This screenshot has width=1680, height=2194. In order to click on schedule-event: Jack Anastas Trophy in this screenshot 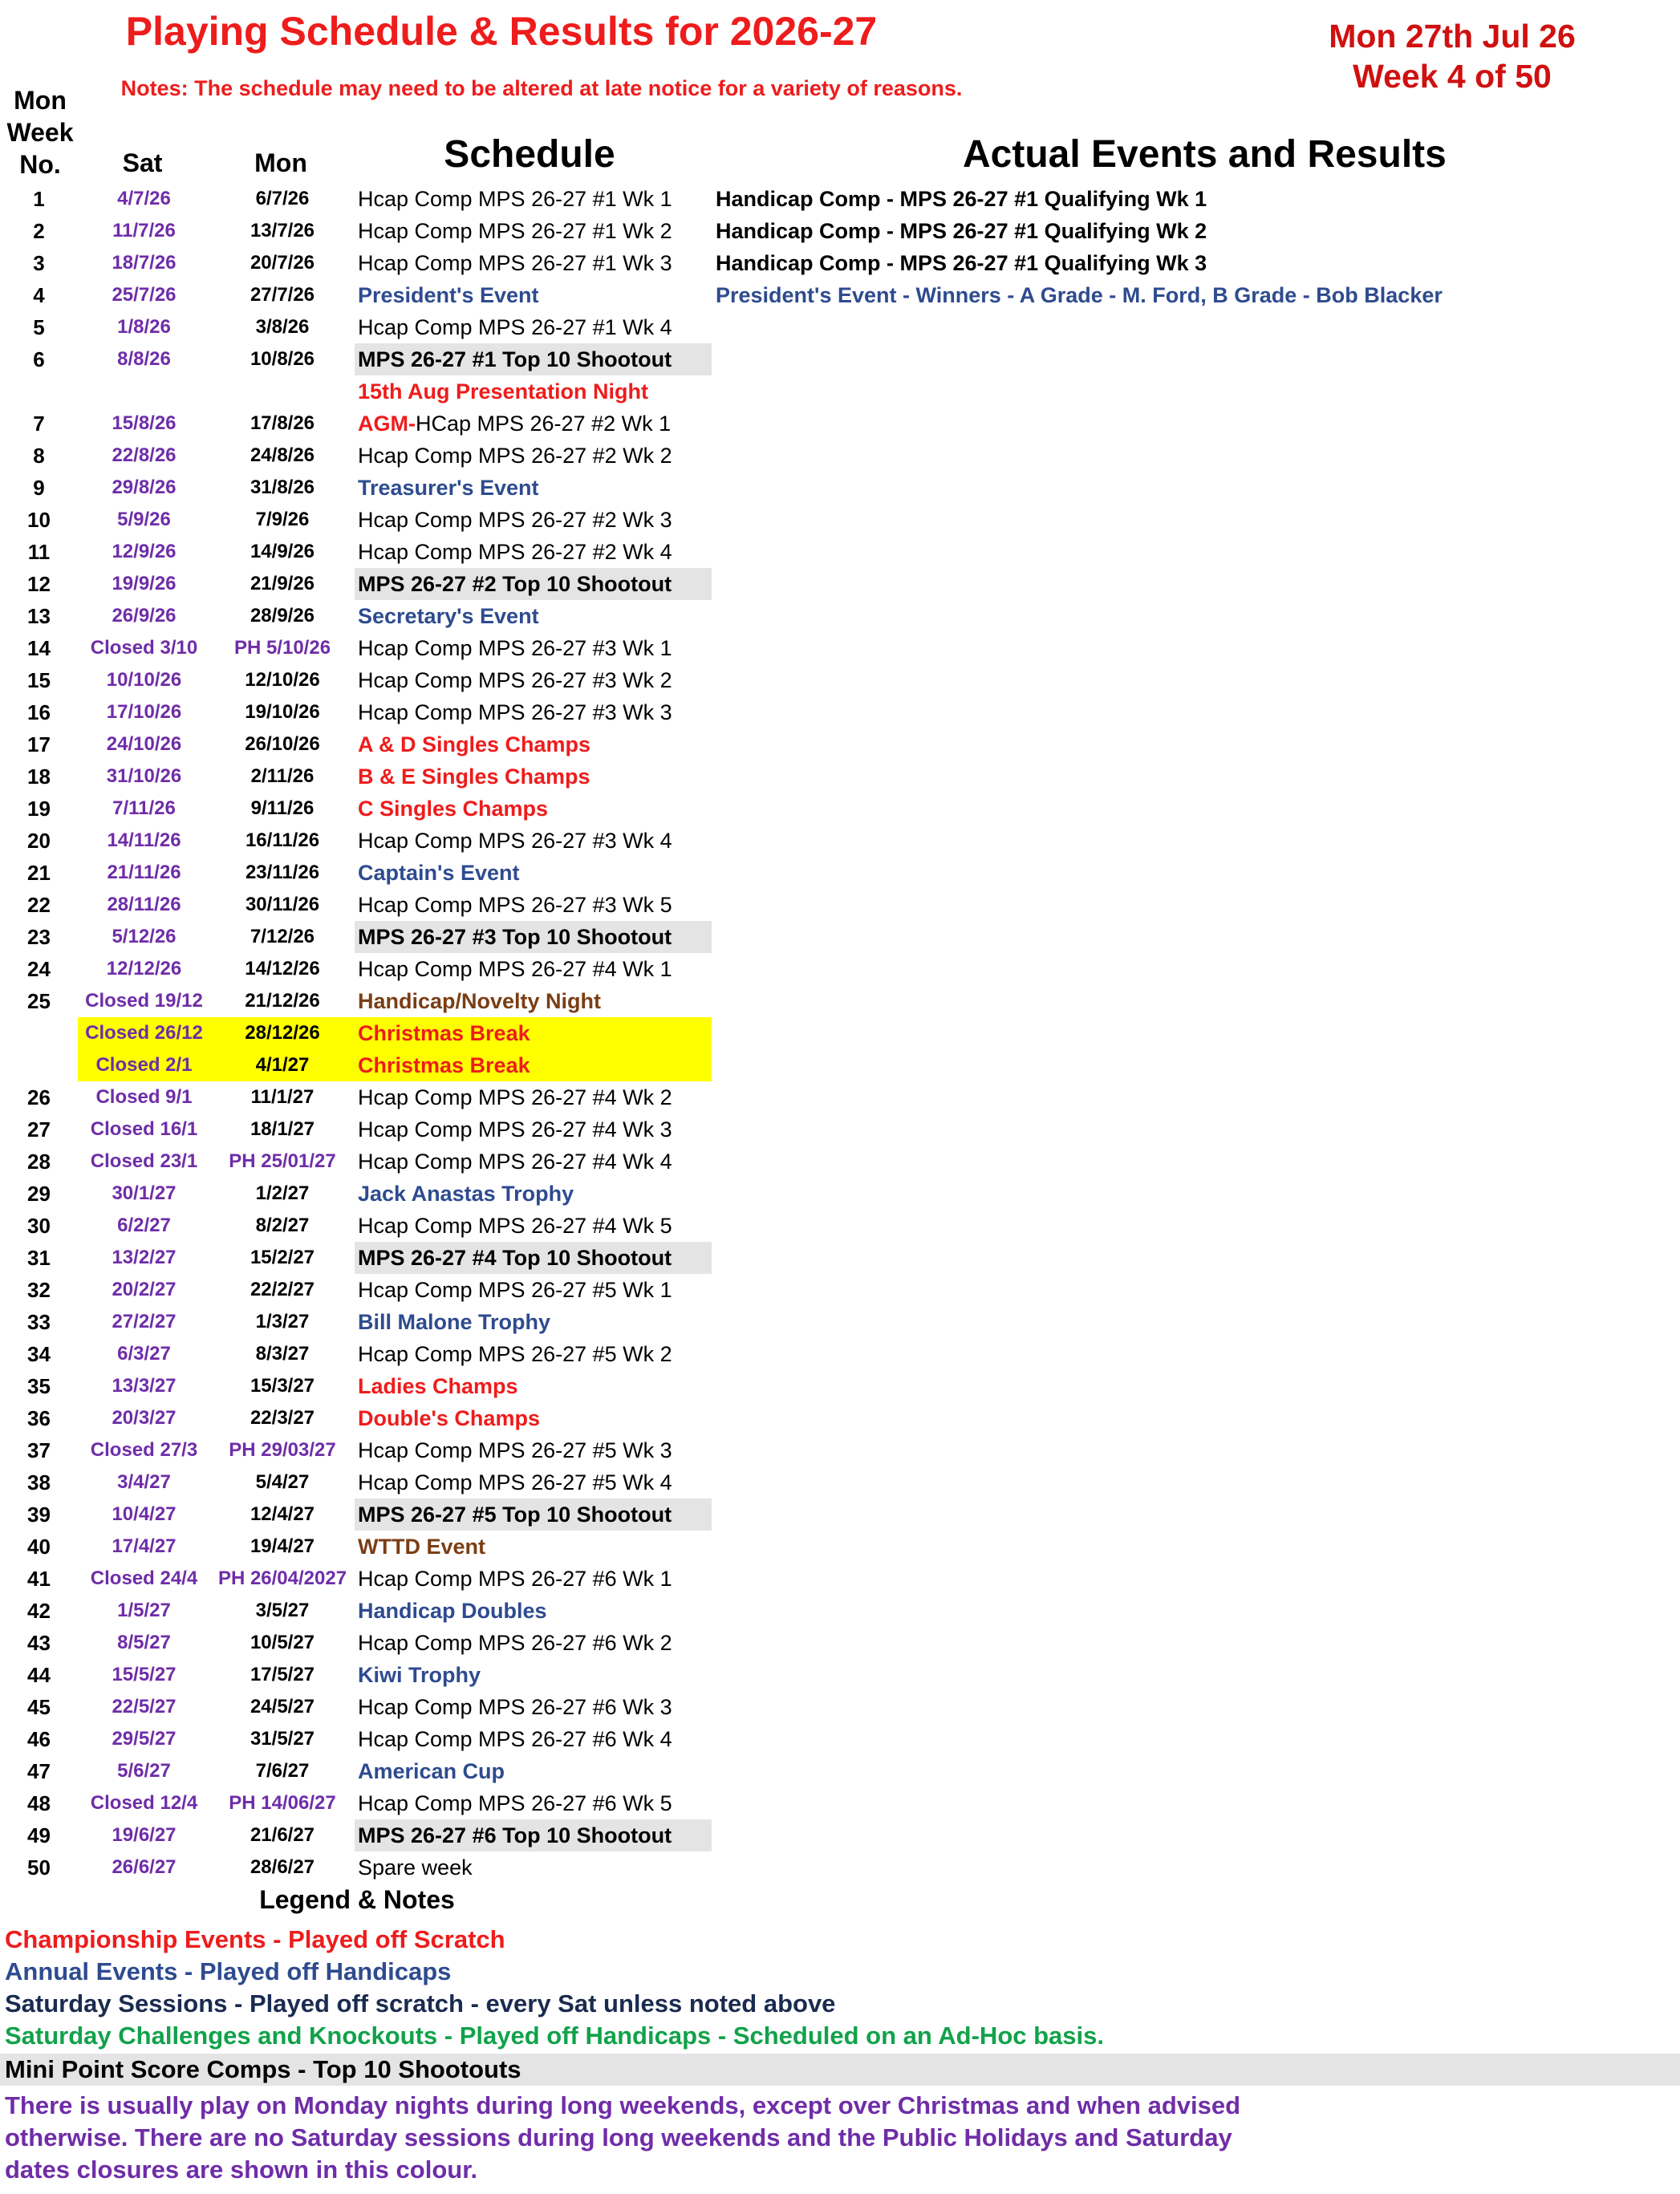, I will do `click(466, 1194)`.